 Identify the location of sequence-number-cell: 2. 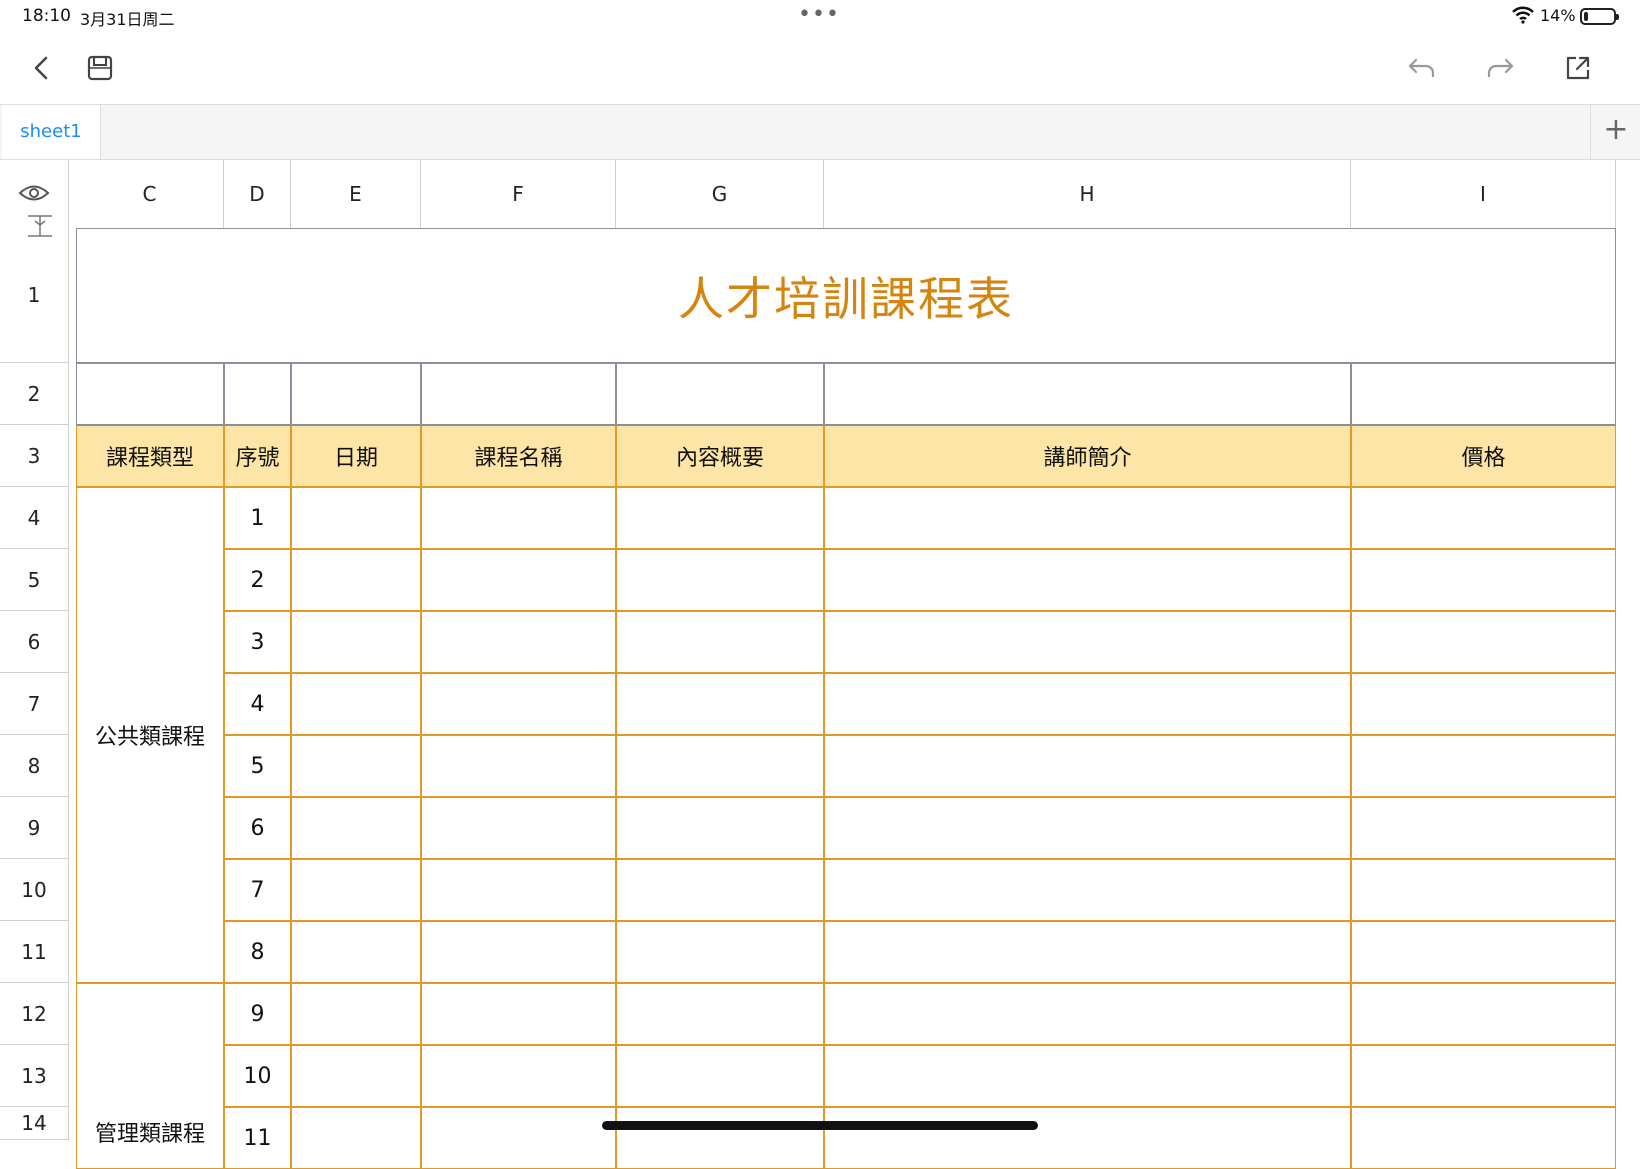
(257, 580).